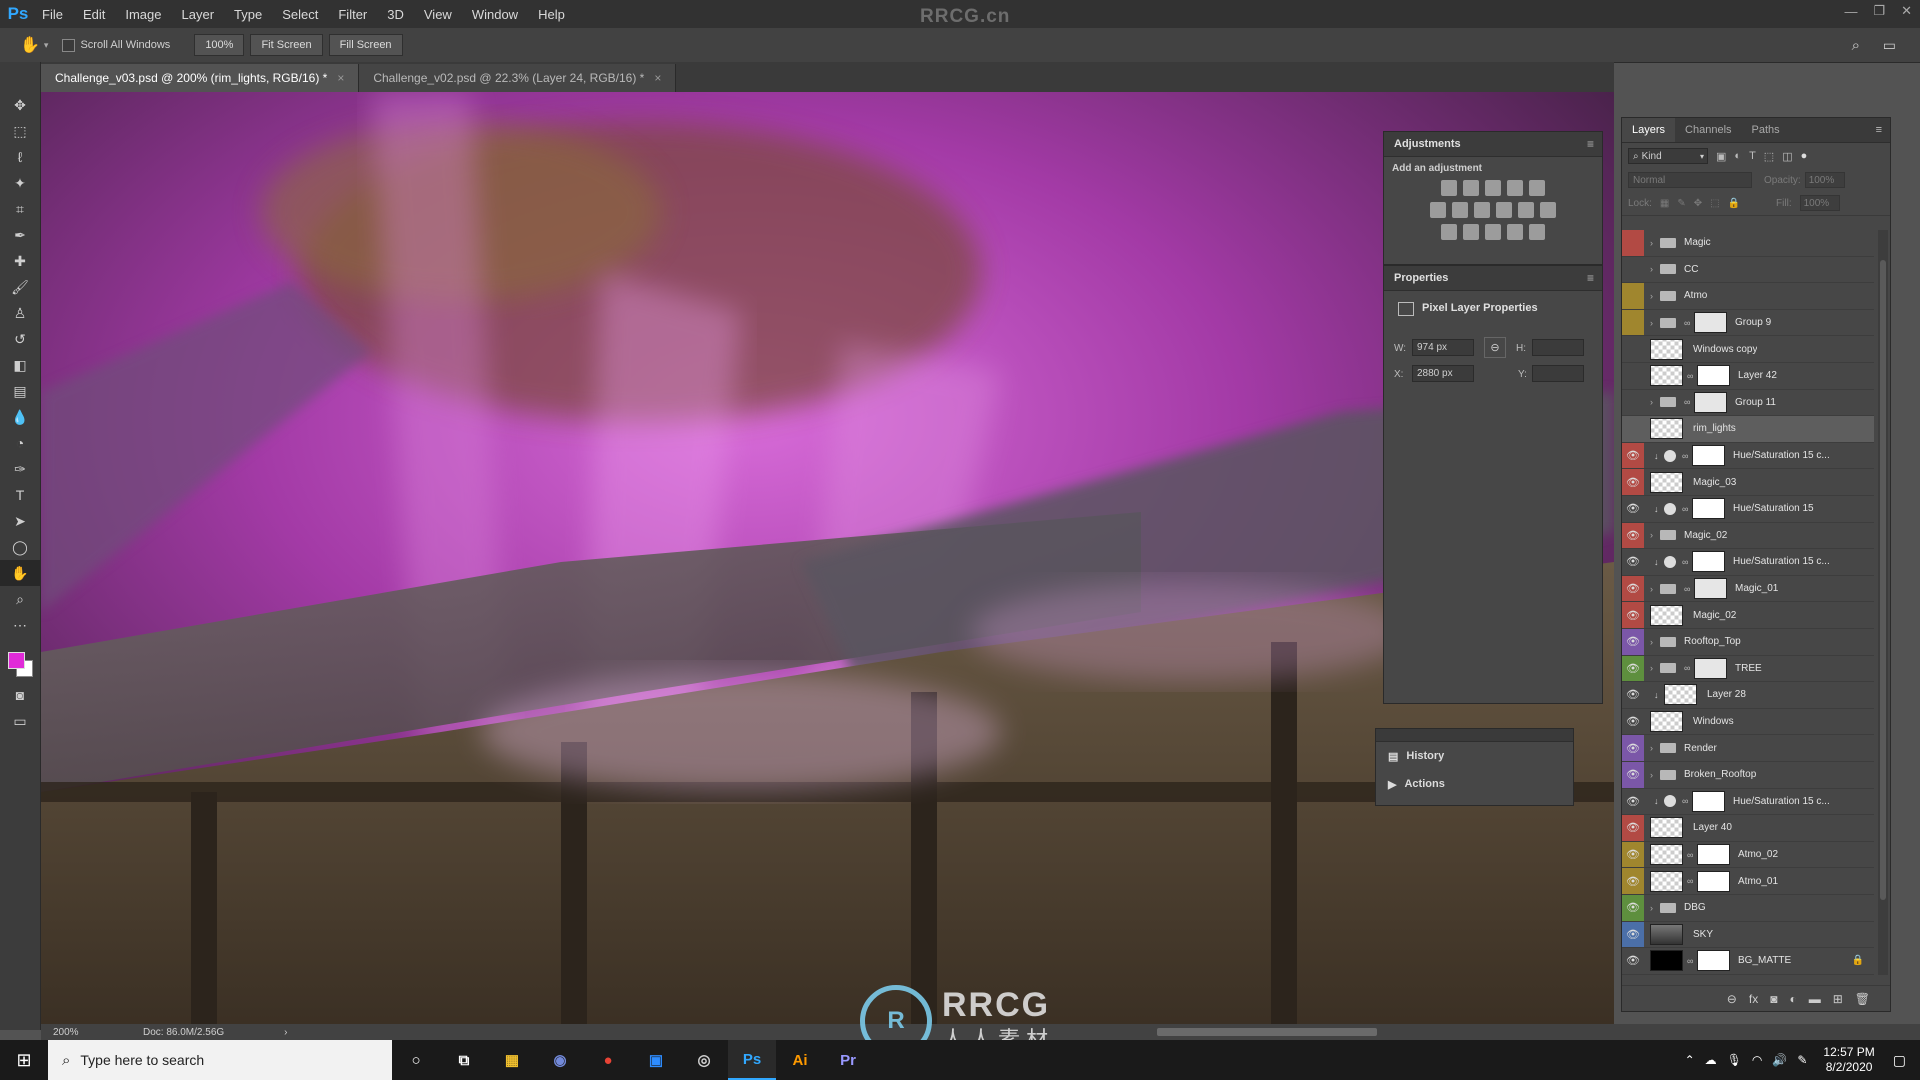 This screenshot has height=1080, width=1920. I want to click on menu-3d: 3D, so click(395, 14).